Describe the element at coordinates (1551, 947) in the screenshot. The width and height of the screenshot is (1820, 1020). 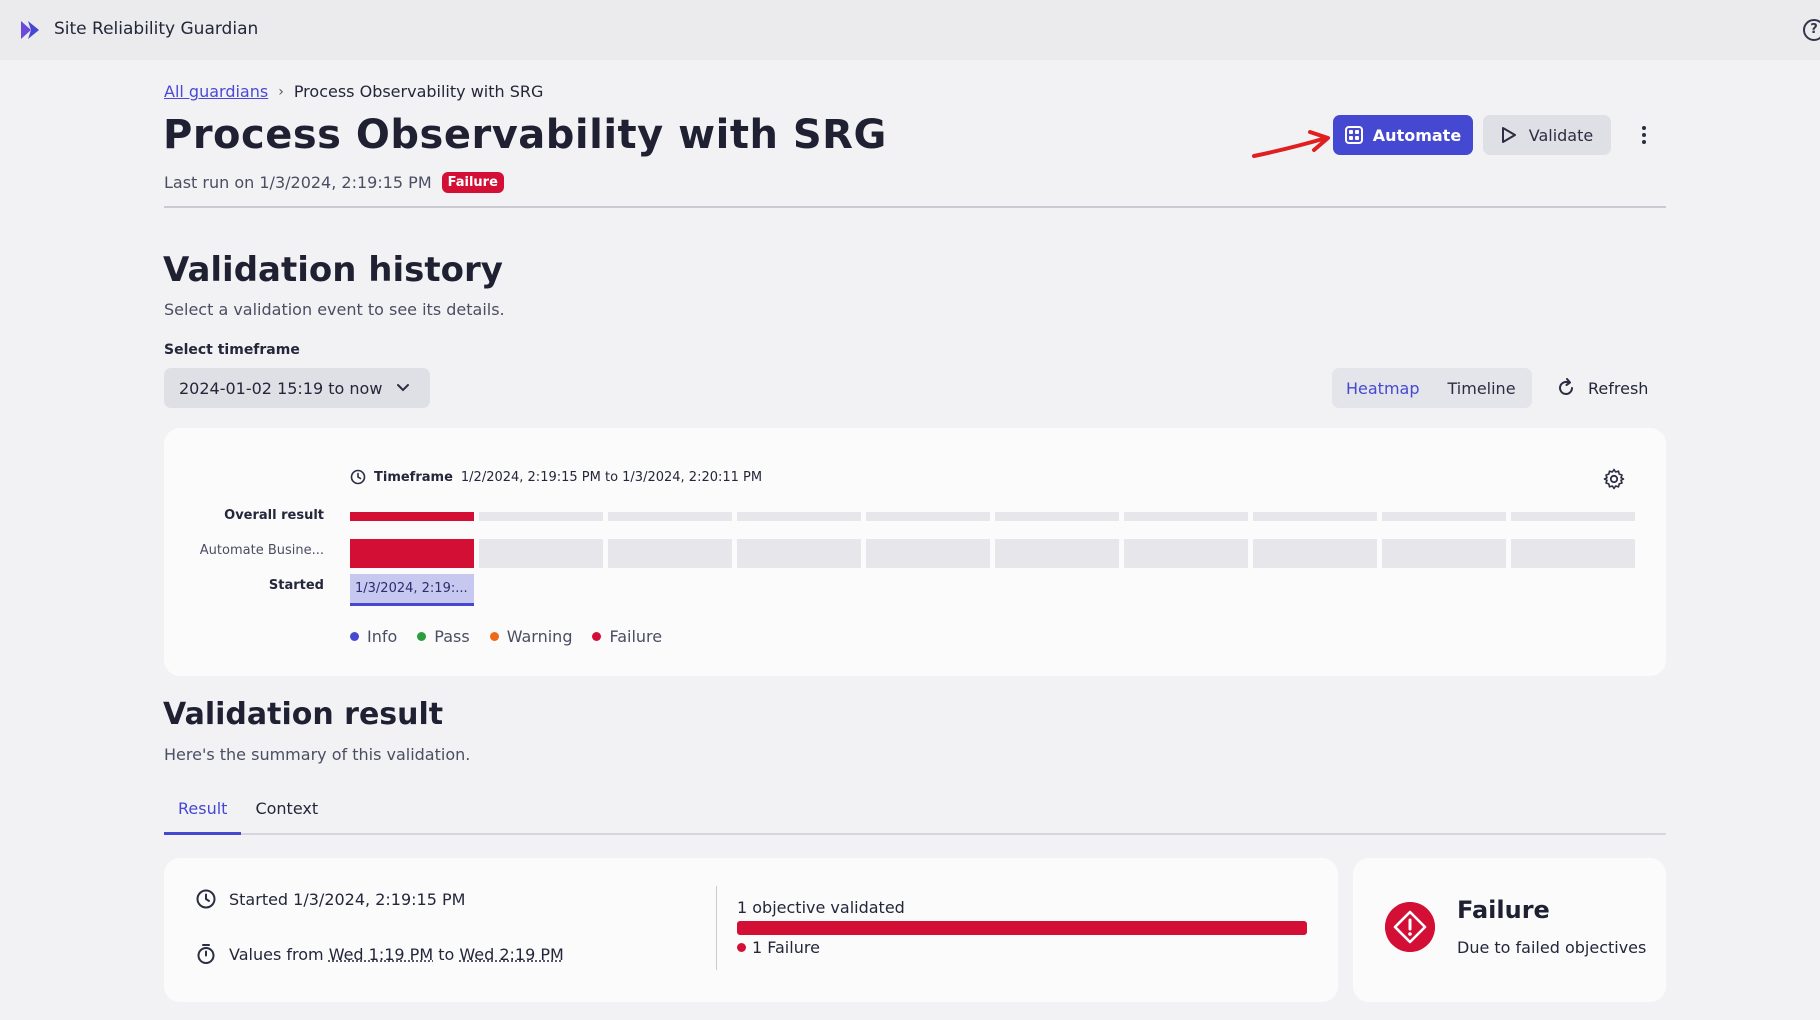
I see `status-subtitle: Due to failed objectives` at that location.